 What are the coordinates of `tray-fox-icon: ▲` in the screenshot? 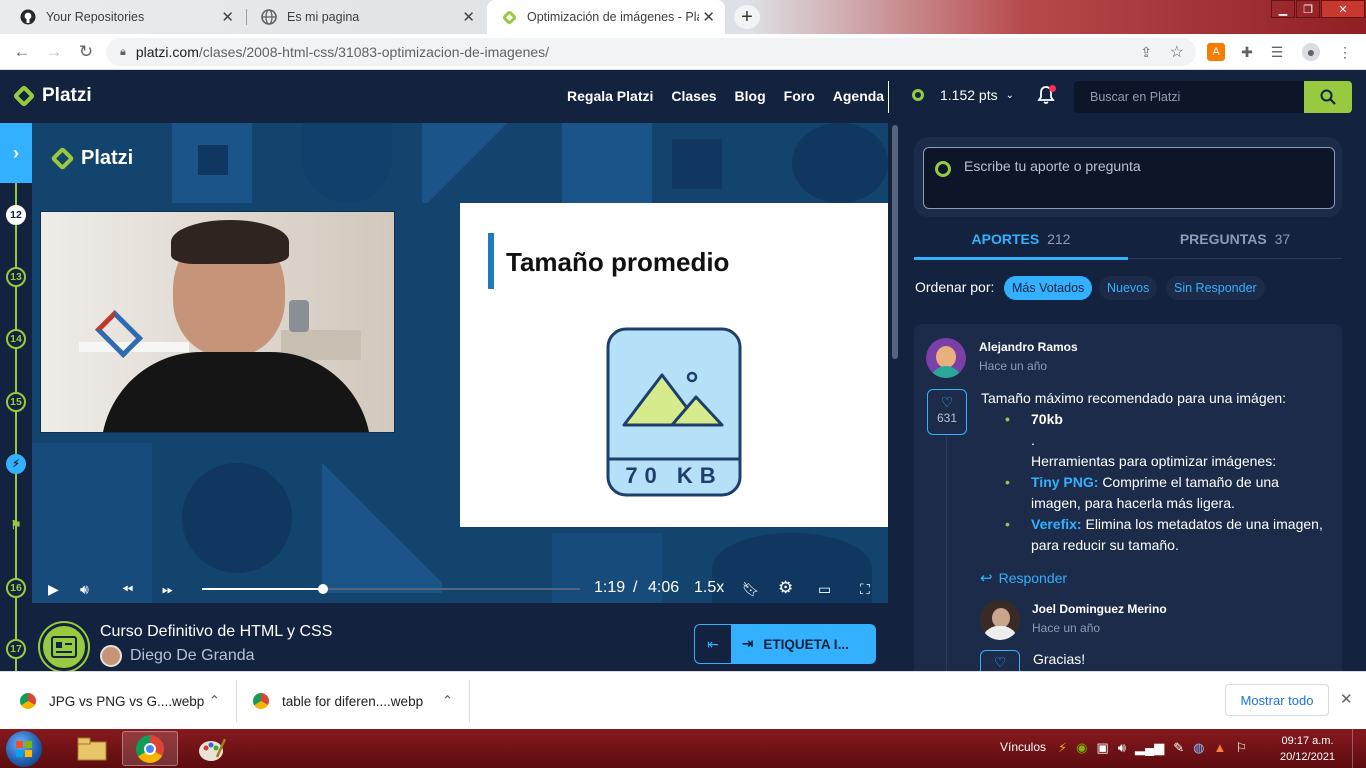 It's located at (1219, 748).